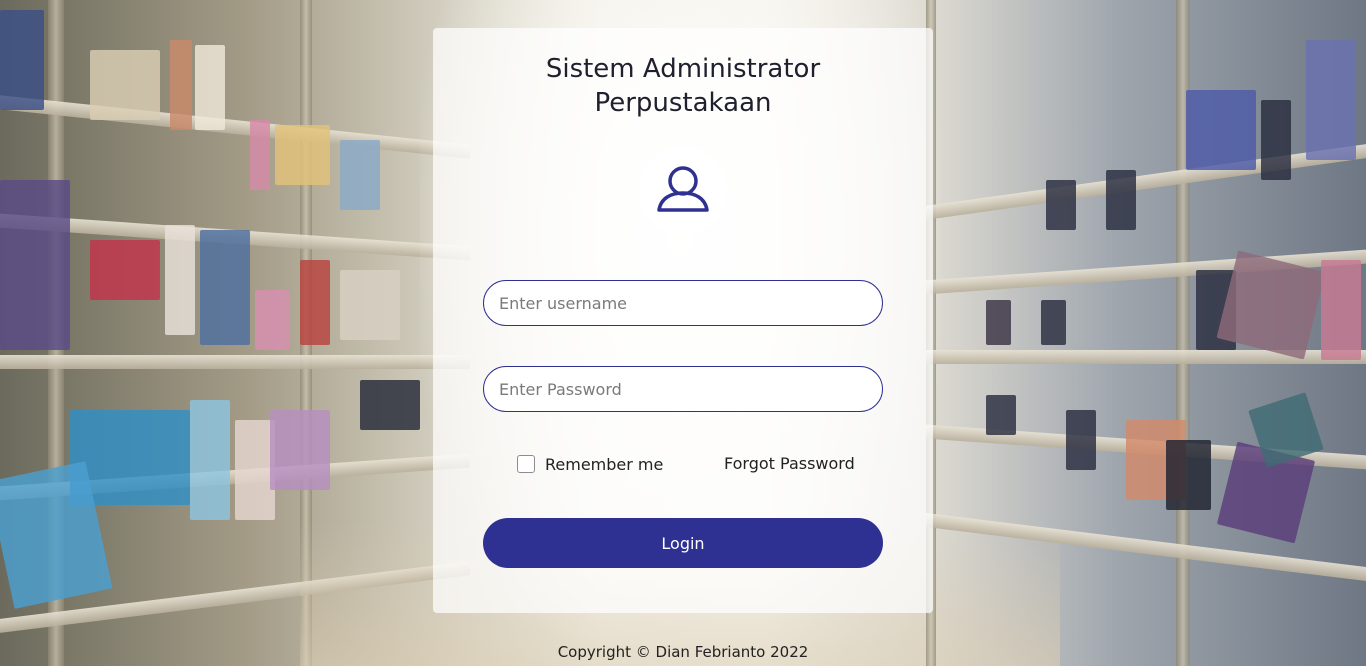 Image resolution: width=1366 pixels, height=666 pixels. I want to click on remember-me: Remember me, so click(590, 464).